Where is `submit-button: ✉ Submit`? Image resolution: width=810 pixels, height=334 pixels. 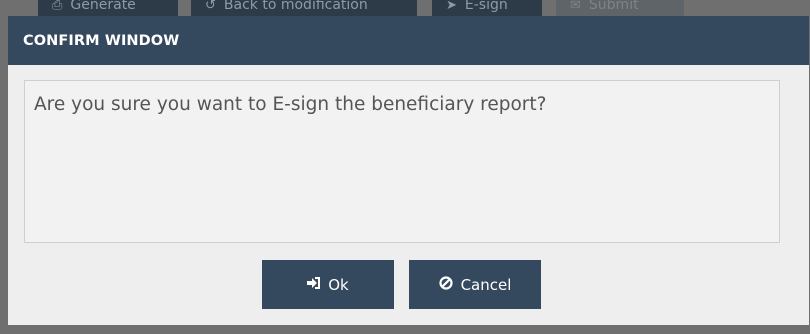 submit-button: ✉ Submit is located at coordinates (620, 8).